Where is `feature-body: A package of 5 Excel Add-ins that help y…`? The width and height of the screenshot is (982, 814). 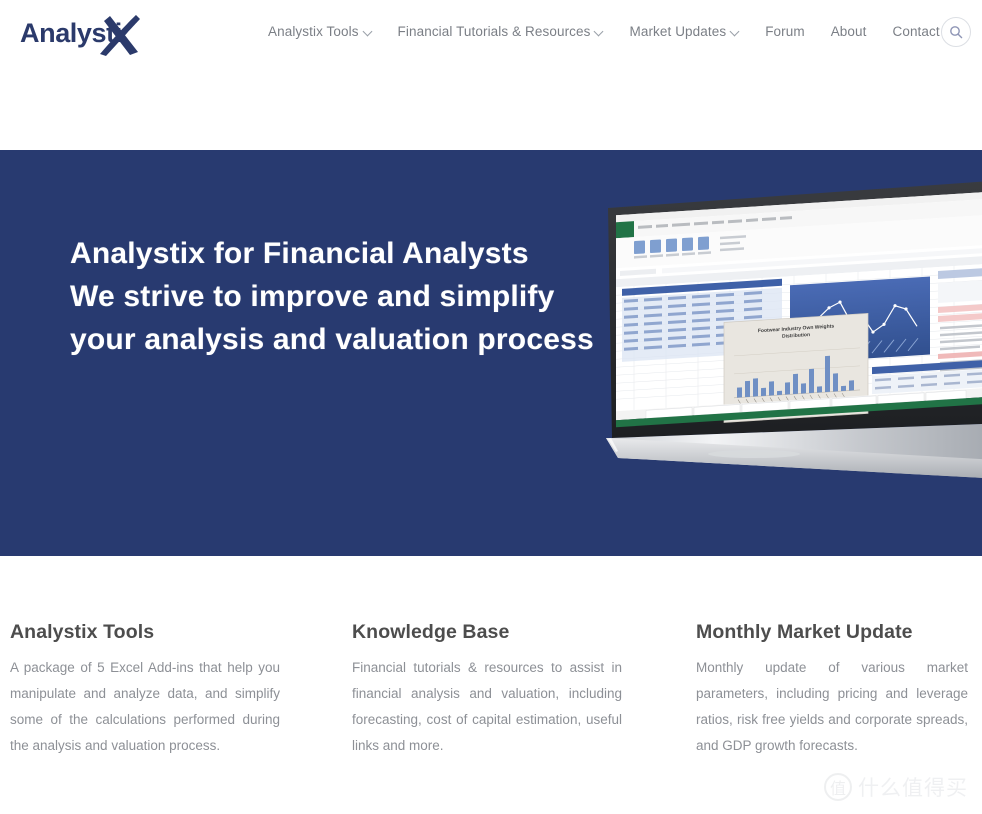
feature-body: A package of 5 Excel Add-ins that help y… is located at coordinates (145, 706).